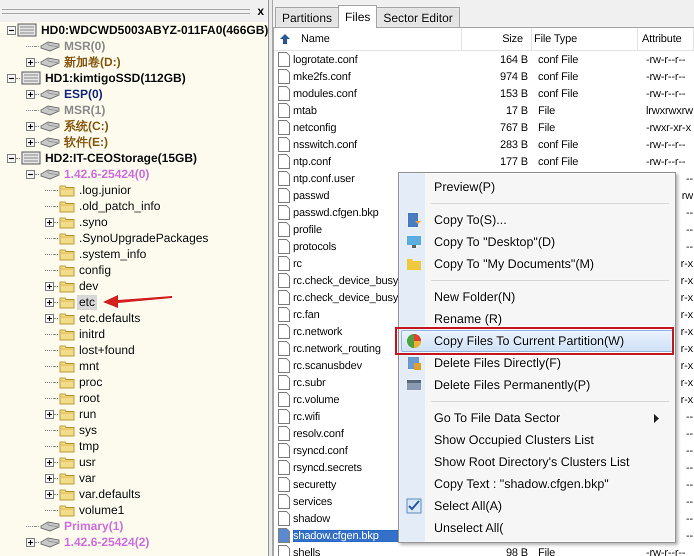  Describe the element at coordinates (89, 398) in the screenshot. I see `tree-item: root` at that location.